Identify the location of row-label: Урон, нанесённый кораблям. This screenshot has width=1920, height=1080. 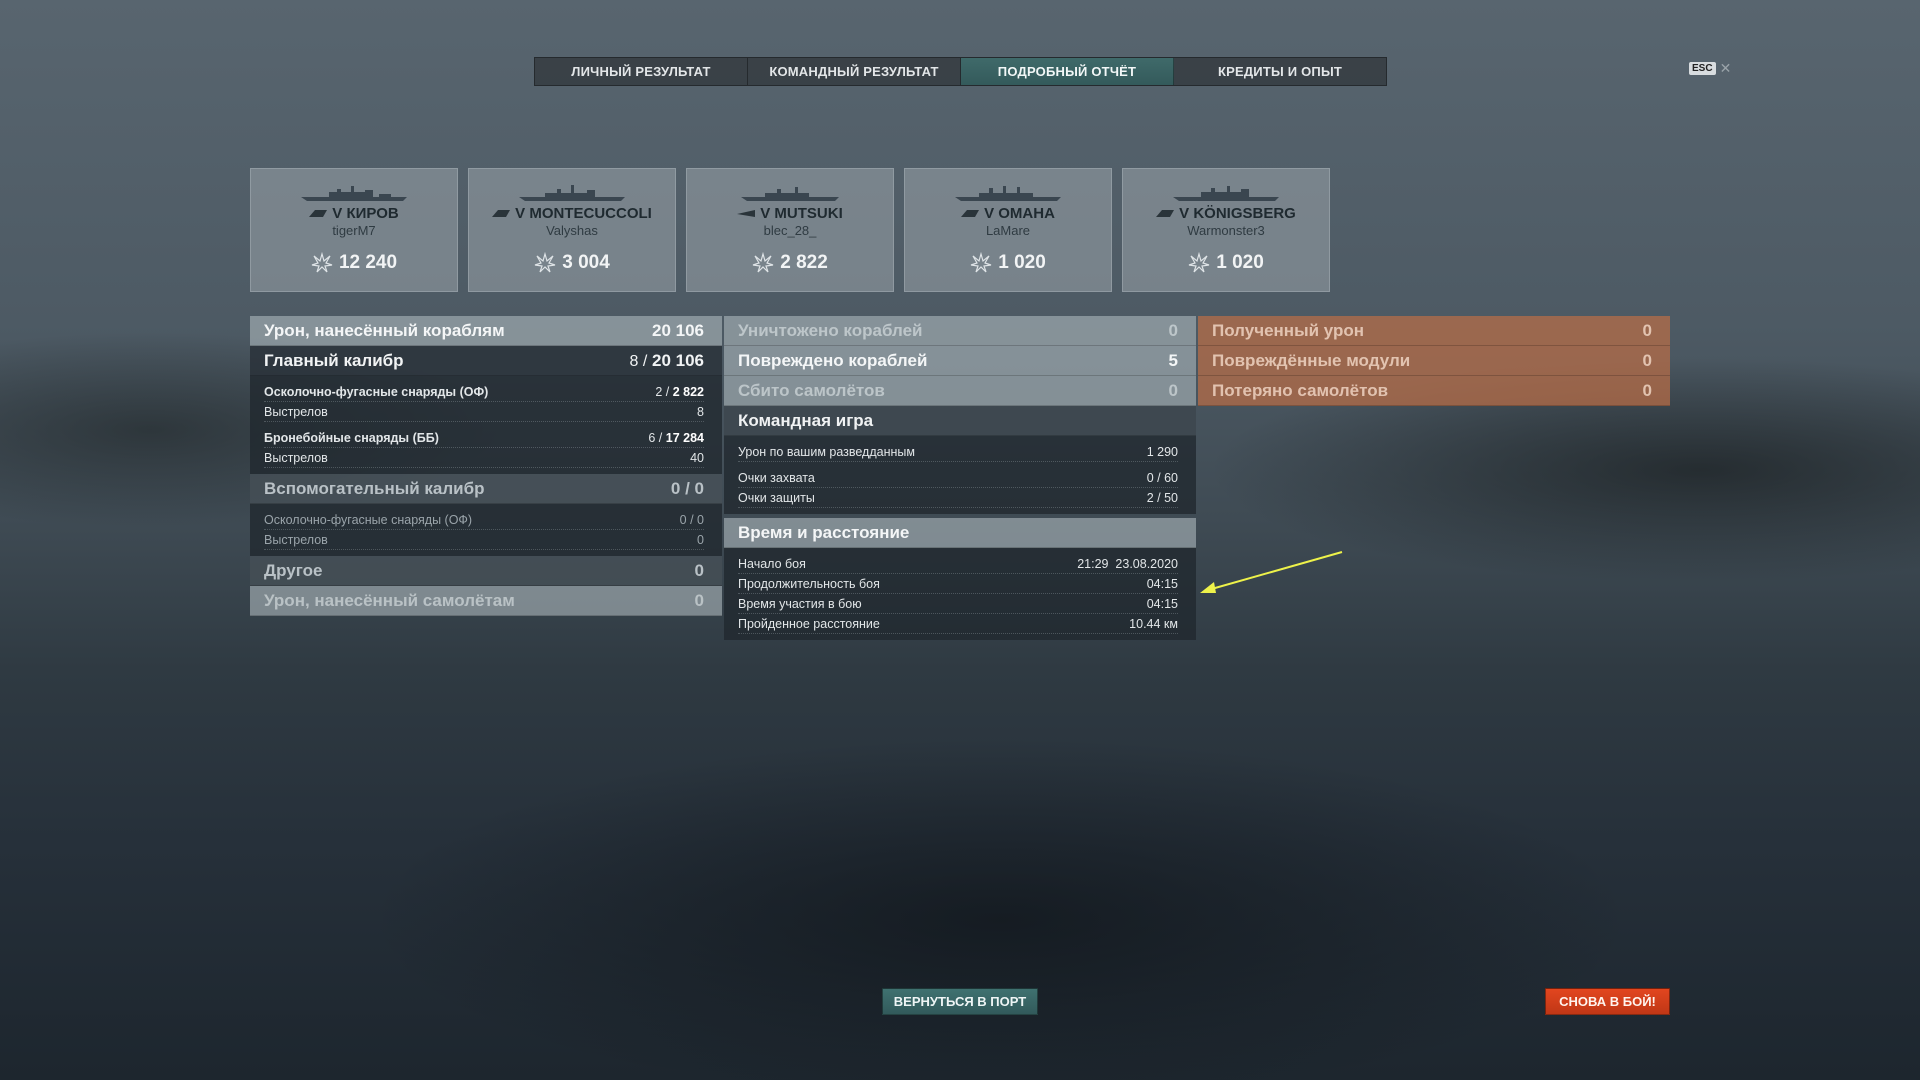
(384, 330).